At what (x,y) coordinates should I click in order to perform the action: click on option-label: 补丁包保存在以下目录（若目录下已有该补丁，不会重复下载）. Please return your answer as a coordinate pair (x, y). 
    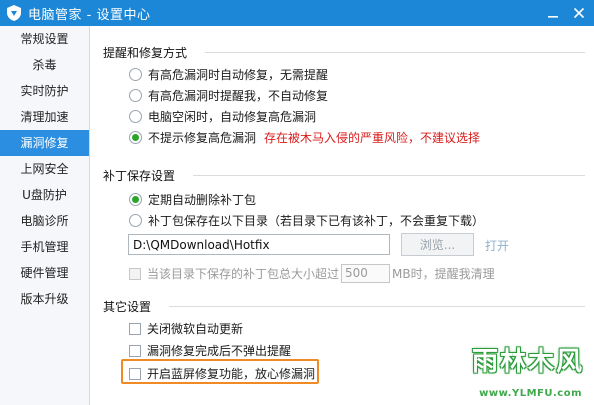
    Looking at the image, I should click on (316, 221).